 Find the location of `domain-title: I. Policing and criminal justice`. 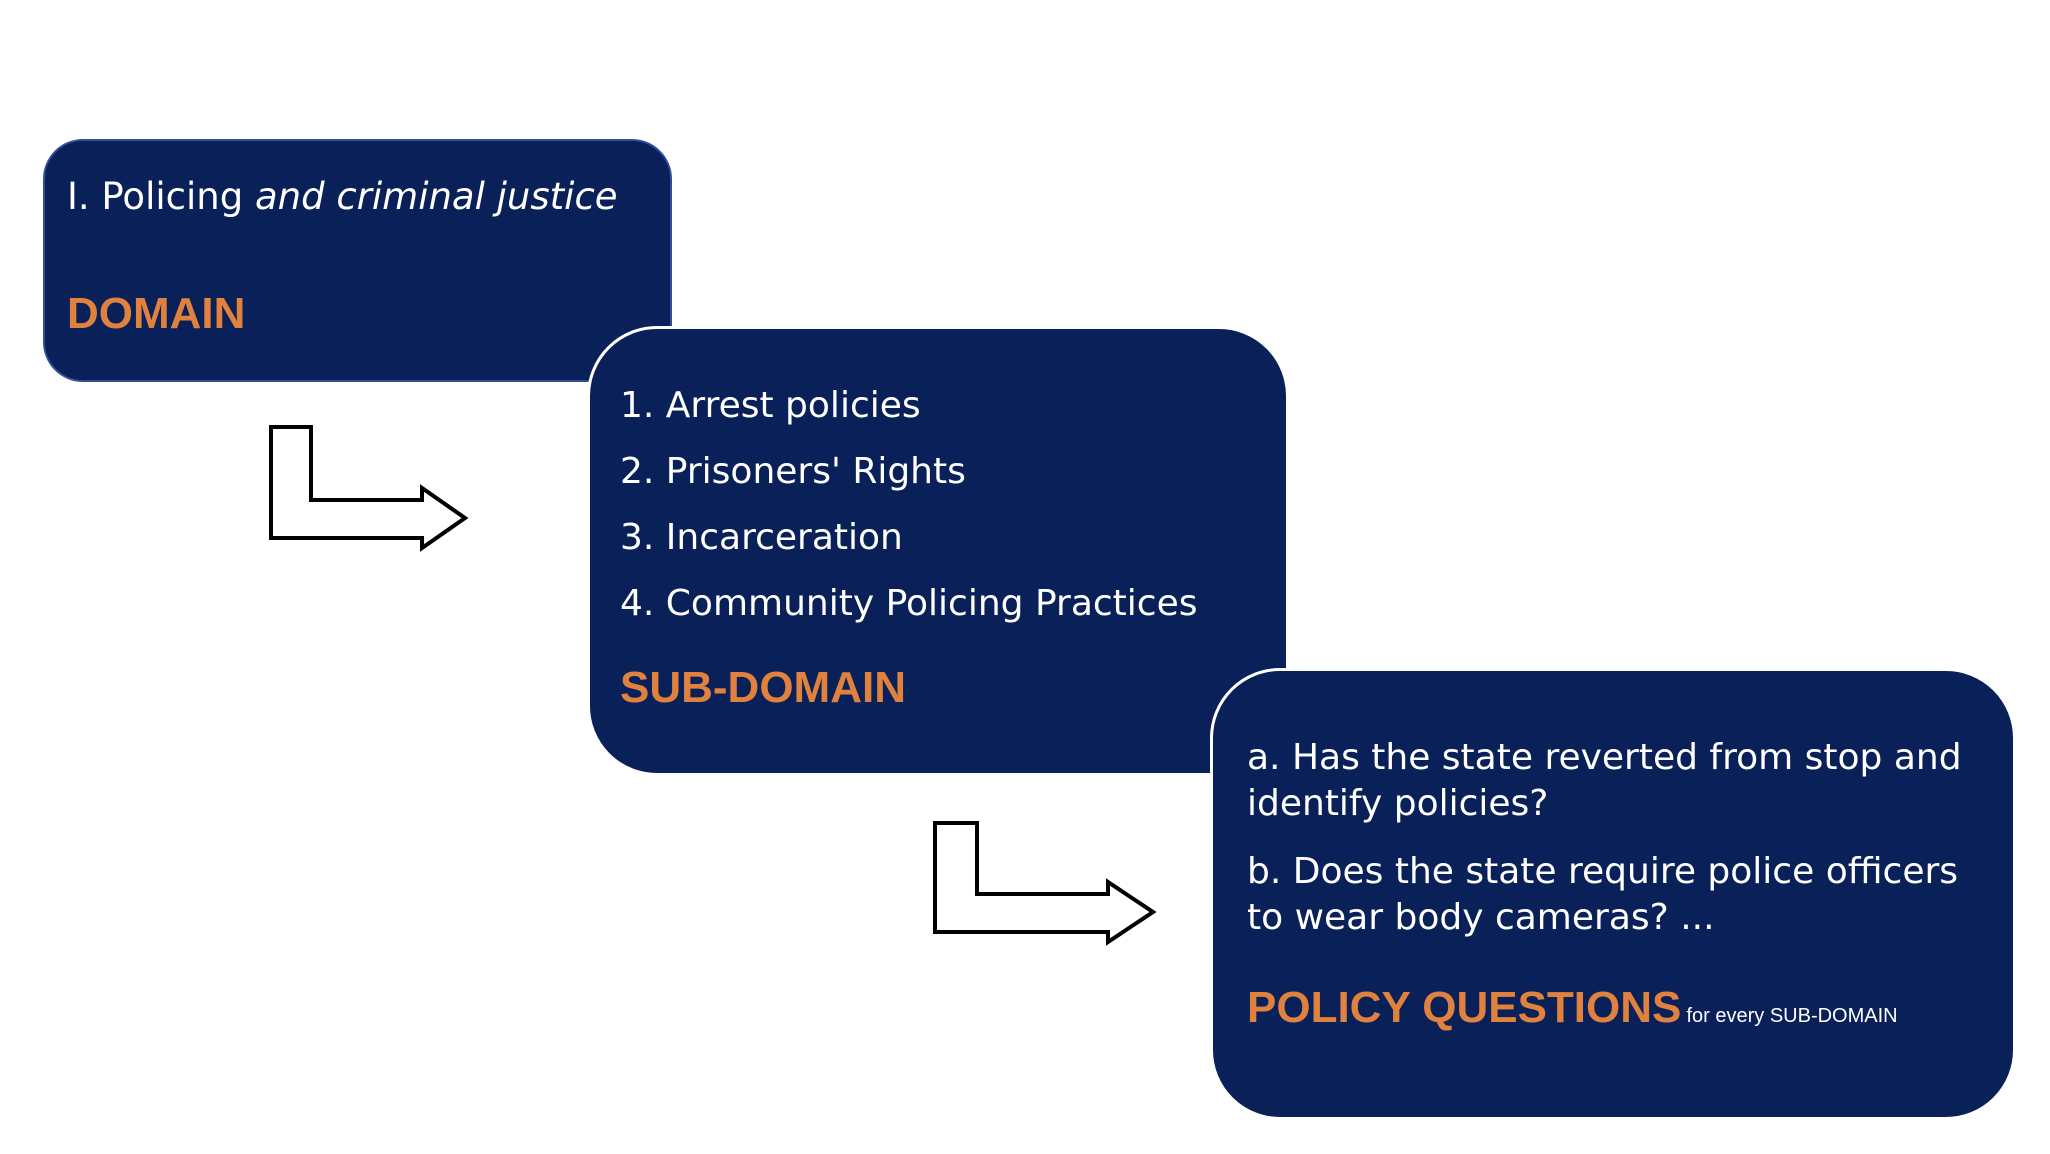

domain-title: I. Policing and criminal justice is located at coordinates (368, 197).